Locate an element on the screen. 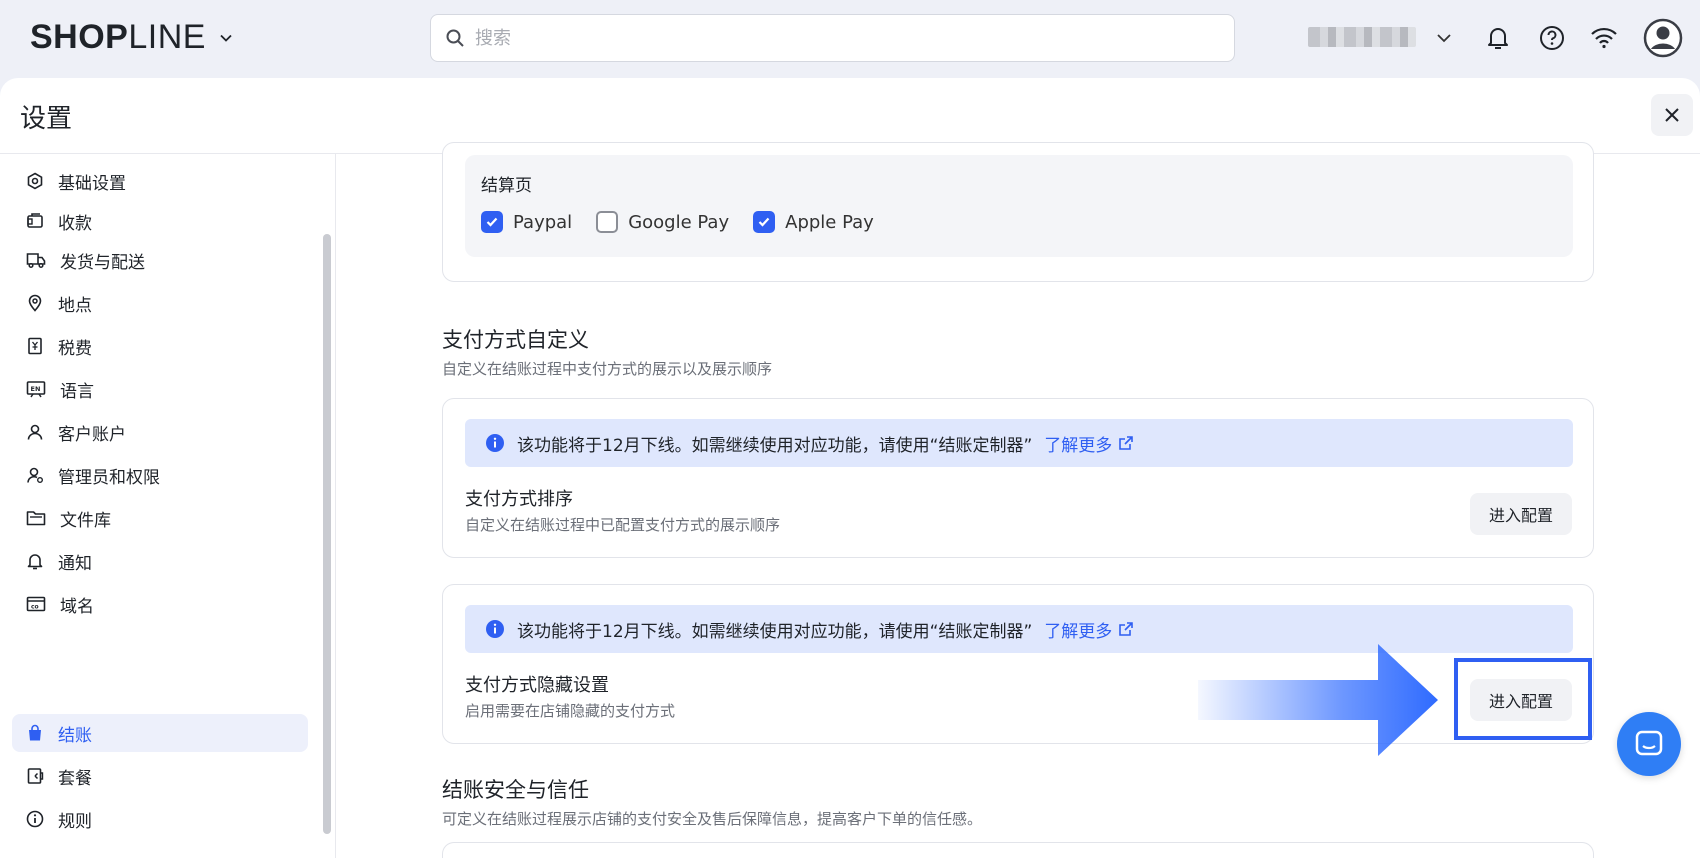 Image resolution: width=1700 pixels, height=858 pixels. security-title: 结账安全与信任 is located at coordinates (515, 790).